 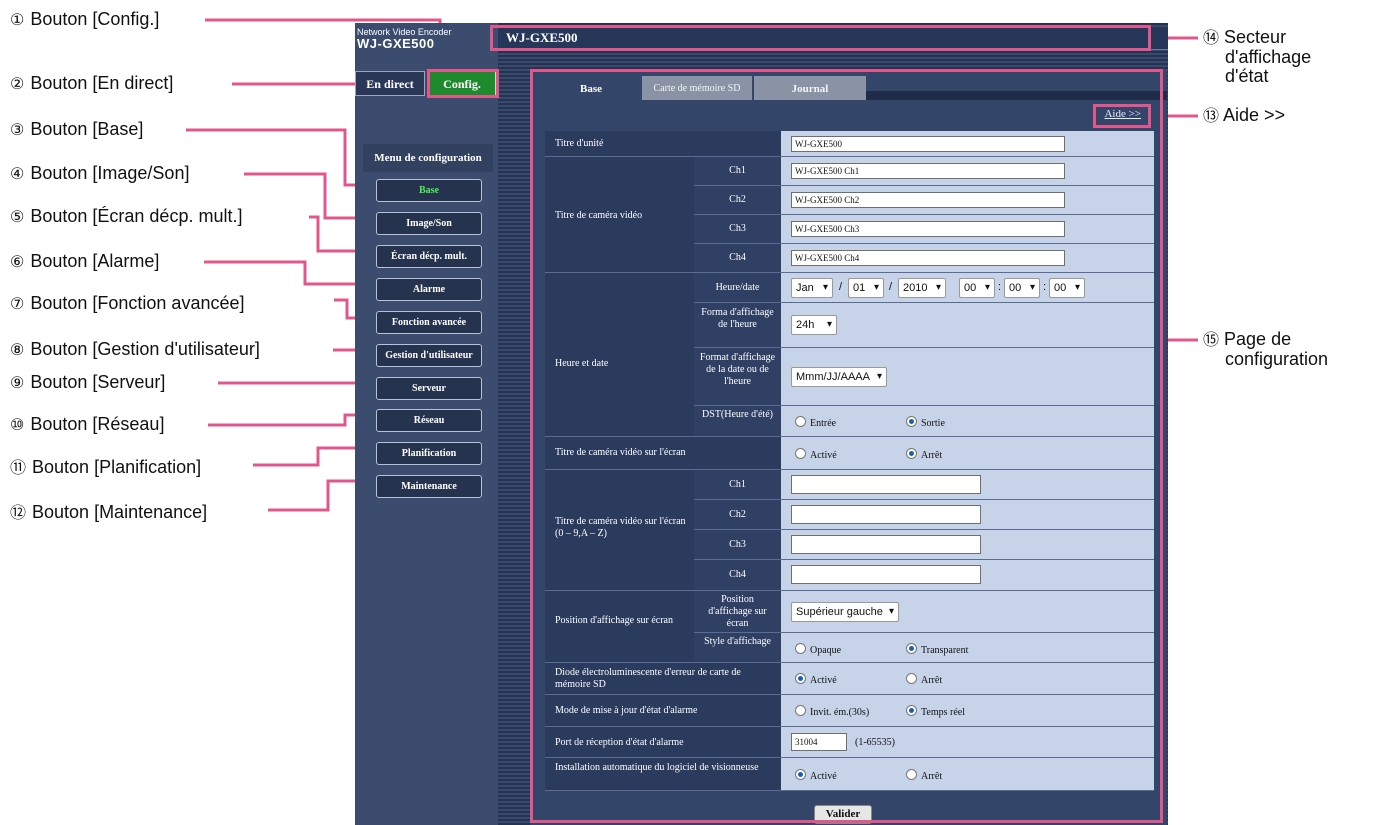 What do you see at coordinates (428, 158) in the screenshot?
I see `menu-title: Menu de configuration` at bounding box center [428, 158].